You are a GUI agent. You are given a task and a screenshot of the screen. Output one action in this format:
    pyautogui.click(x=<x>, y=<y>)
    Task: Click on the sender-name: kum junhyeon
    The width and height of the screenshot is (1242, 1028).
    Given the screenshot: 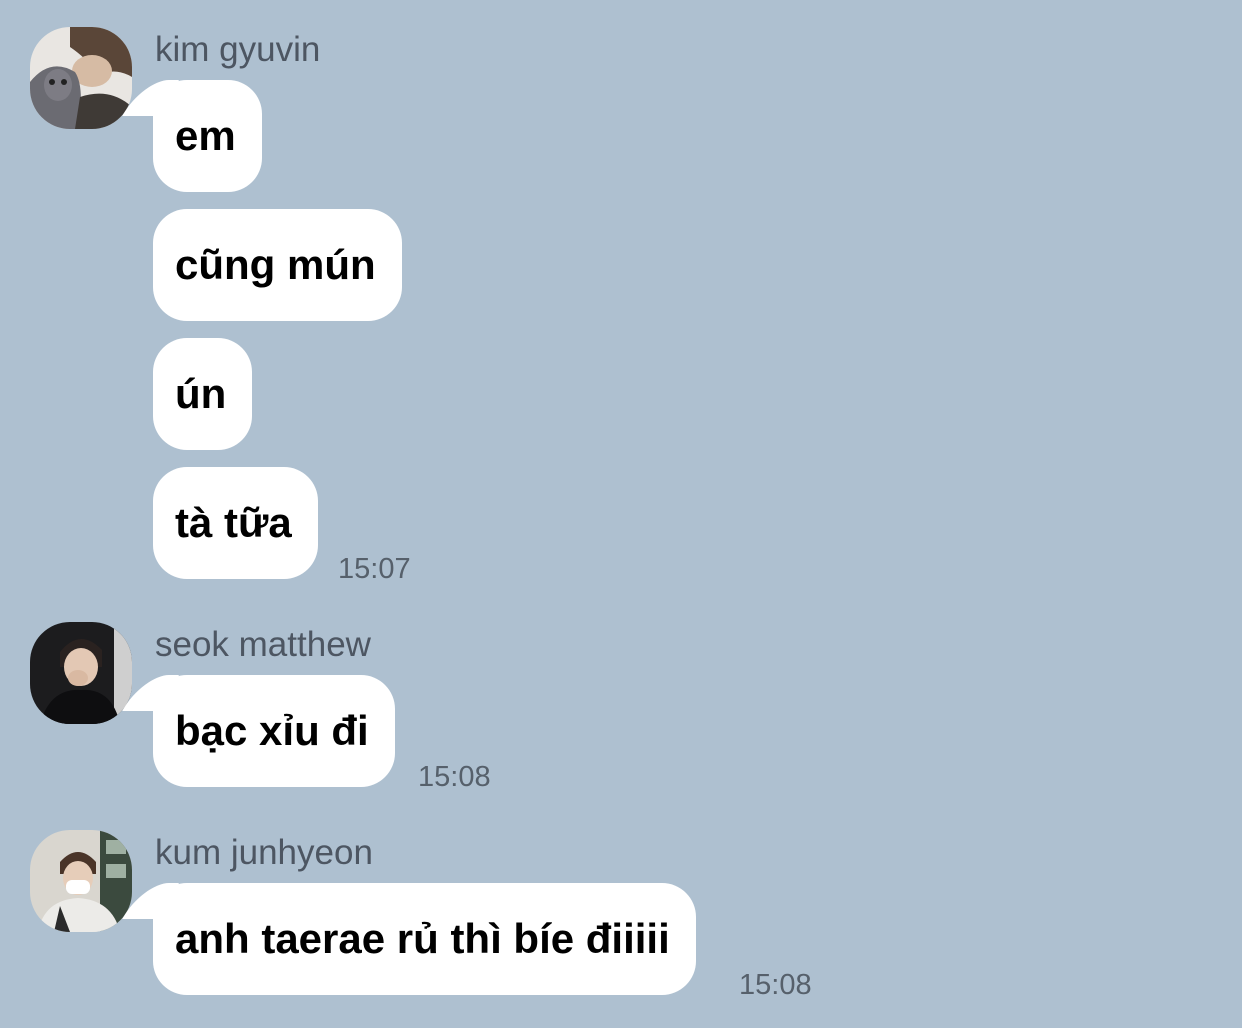 What is the action you would take?
    pyautogui.click(x=264, y=852)
    